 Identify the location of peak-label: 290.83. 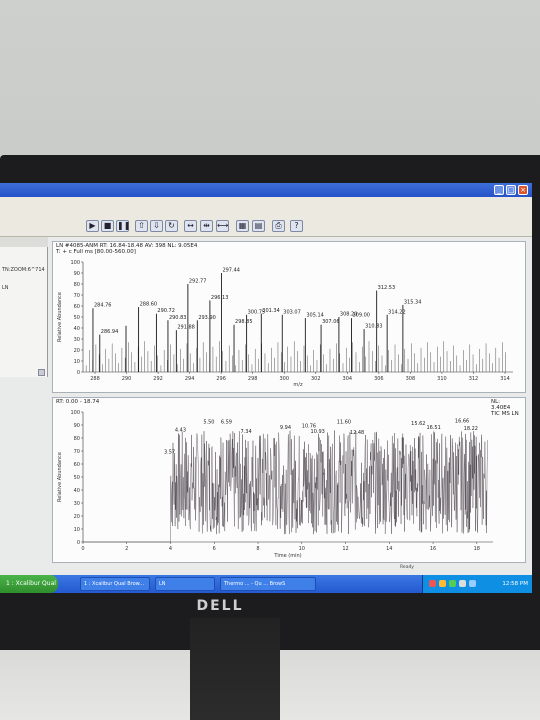
(178, 318).